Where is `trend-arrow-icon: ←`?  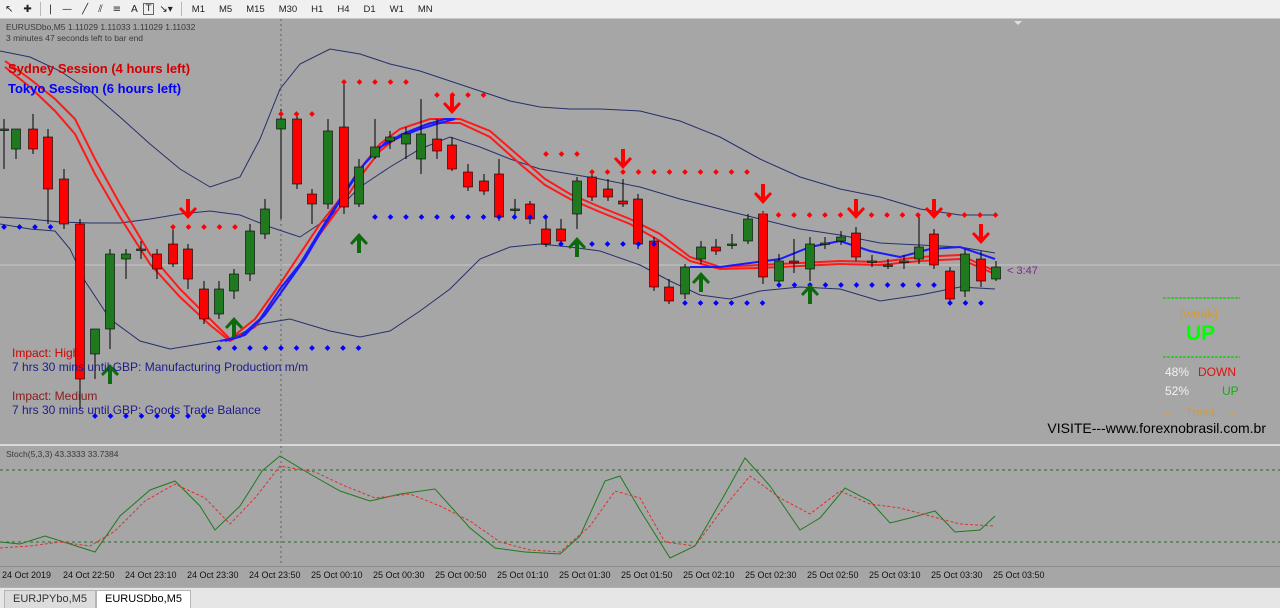
trend-arrow-icon: ← is located at coordinates (1167, 413).